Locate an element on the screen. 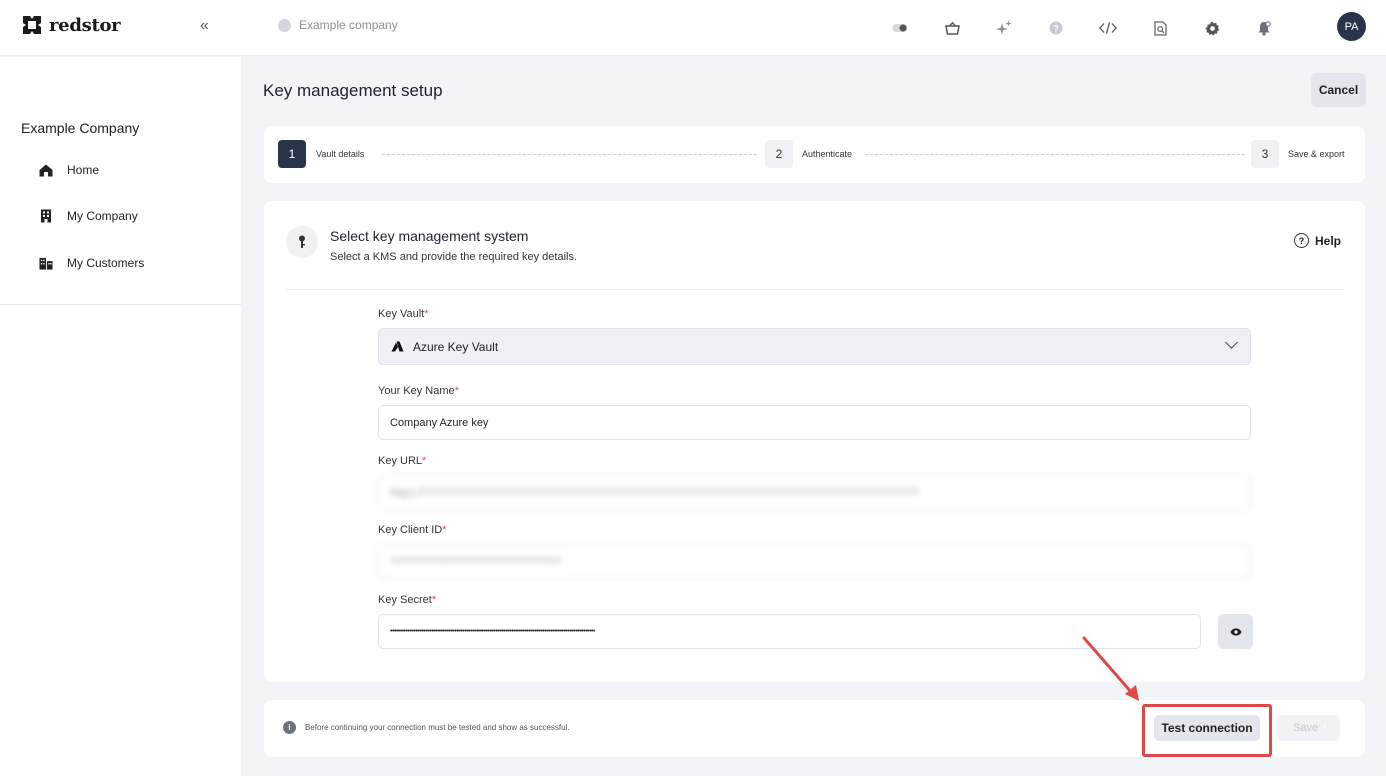 The height and width of the screenshot is (776, 1386). key-vault-selected: Azure Key Vault is located at coordinates (444, 347).